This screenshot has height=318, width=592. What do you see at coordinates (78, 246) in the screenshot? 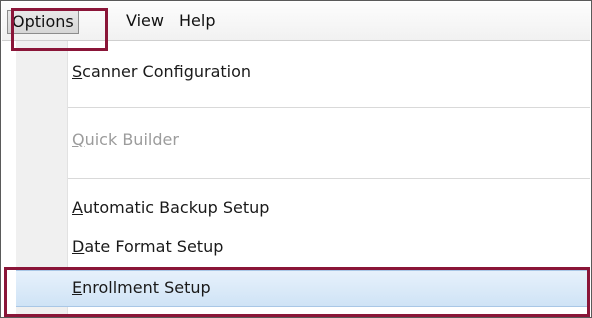
I see `accelerator-key: D` at bounding box center [78, 246].